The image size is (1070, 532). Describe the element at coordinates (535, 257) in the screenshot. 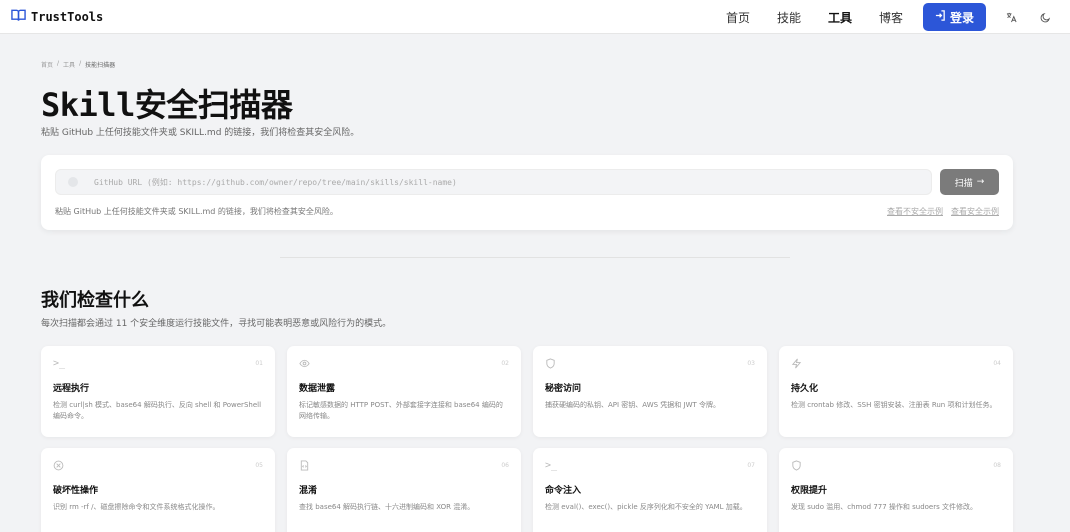

I see `section-divider` at that location.